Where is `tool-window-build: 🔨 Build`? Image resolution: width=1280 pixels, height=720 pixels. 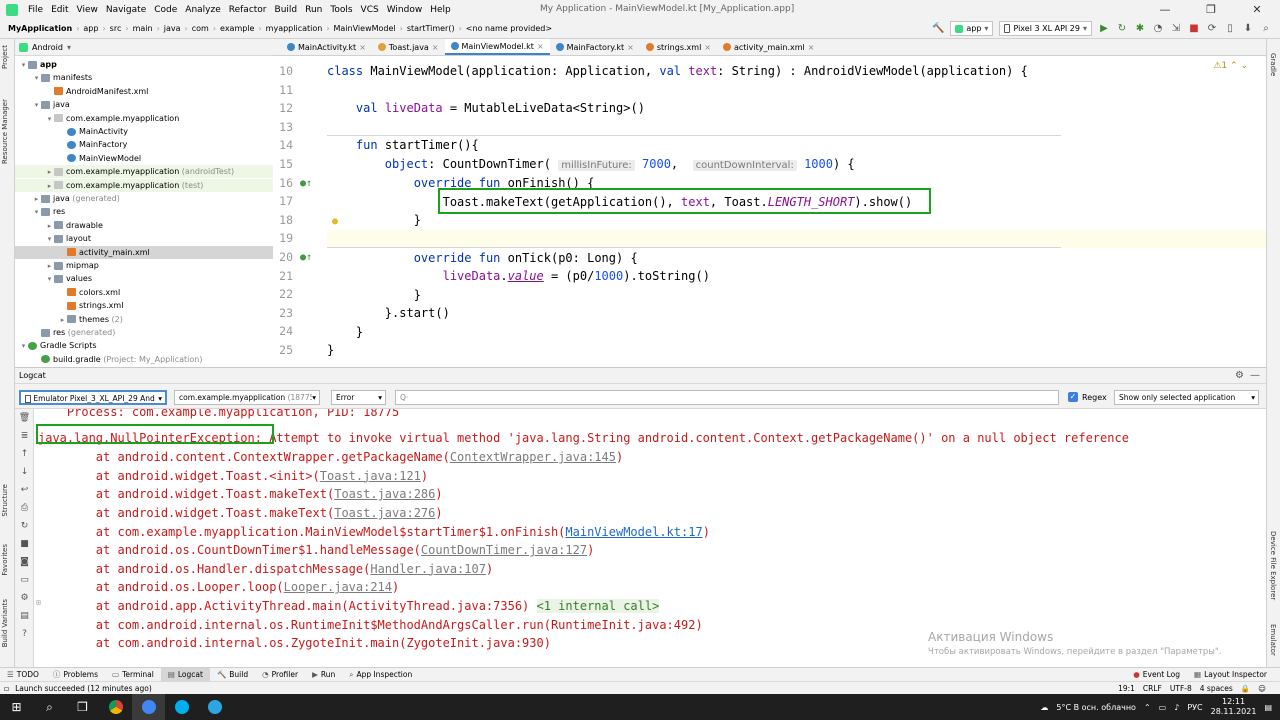 tool-window-build: 🔨 Build is located at coordinates (232, 674).